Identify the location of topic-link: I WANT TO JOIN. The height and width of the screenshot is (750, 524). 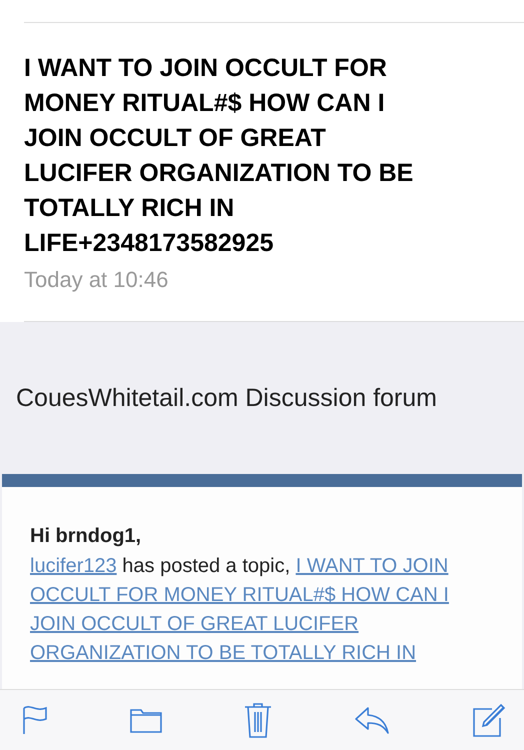
(372, 566).